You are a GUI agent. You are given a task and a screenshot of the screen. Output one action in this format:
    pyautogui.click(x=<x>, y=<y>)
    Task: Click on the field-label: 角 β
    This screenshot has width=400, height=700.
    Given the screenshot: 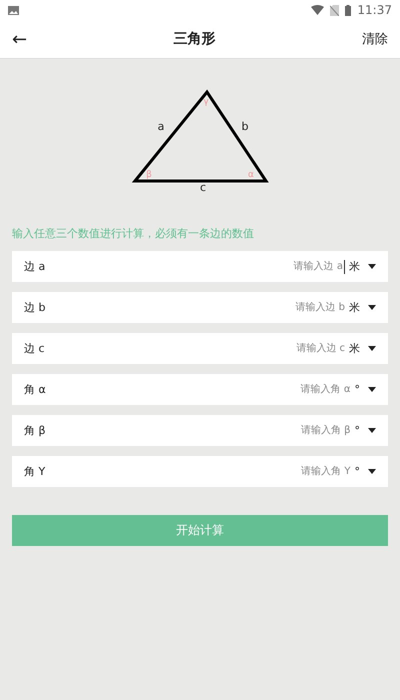 What is the action you would take?
    pyautogui.click(x=35, y=430)
    